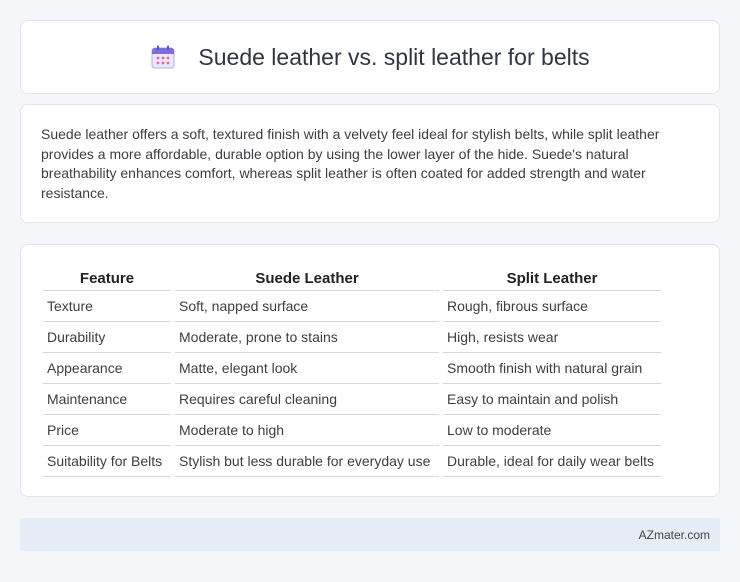 The height and width of the screenshot is (582, 740). I want to click on footer: AZmater.com, so click(370, 534).